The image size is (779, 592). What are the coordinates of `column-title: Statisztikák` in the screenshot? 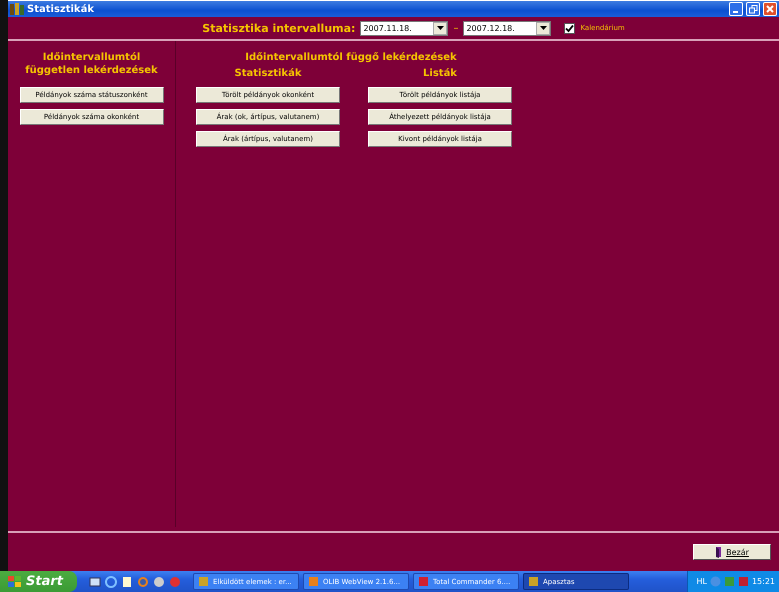 It's located at (268, 74).